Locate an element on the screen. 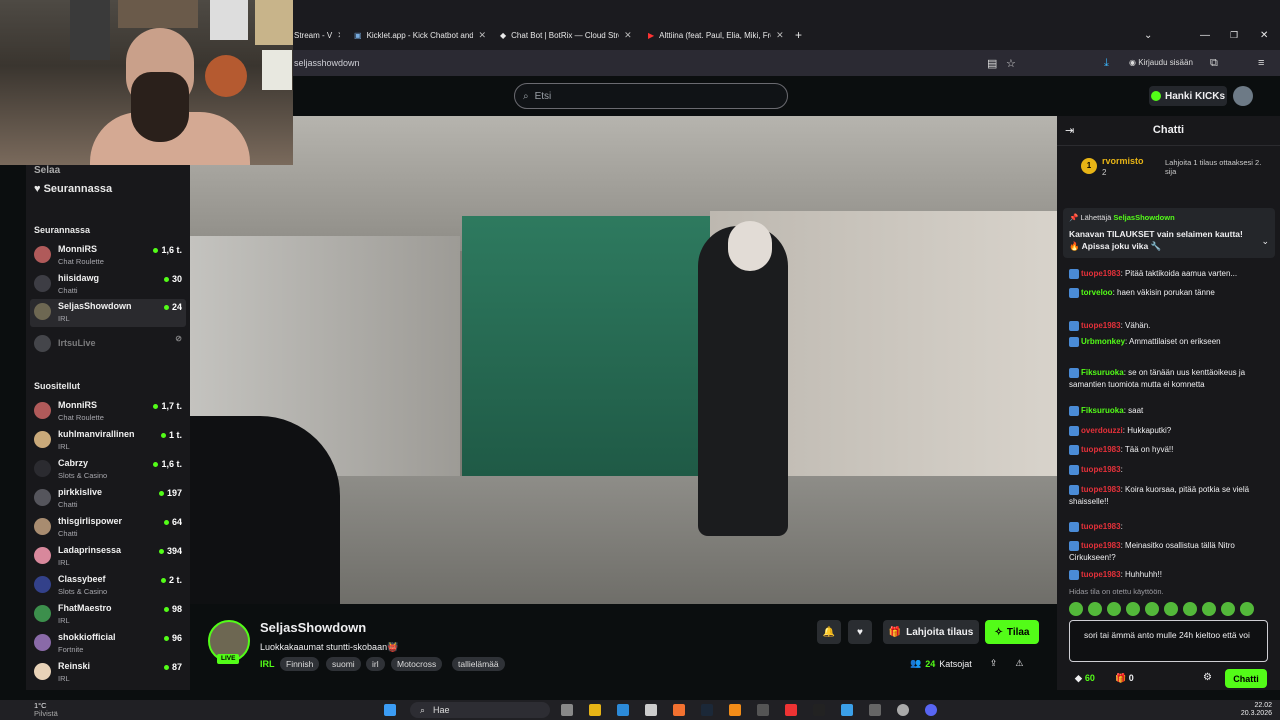 The height and width of the screenshot is (720, 1280). weather-widget: 1°C Pilvistä is located at coordinates (46, 710).